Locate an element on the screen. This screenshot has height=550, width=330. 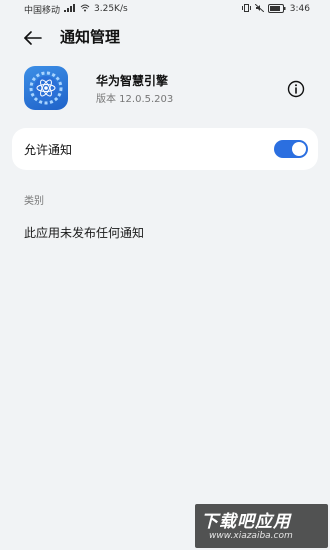
app-info-row: 华为智慧引擎 版本 12.0.5.203 is located at coordinates (165, 88).